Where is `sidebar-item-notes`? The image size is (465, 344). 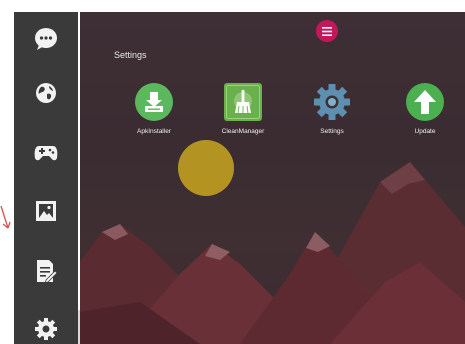
sidebar-item-notes is located at coordinates (46, 271).